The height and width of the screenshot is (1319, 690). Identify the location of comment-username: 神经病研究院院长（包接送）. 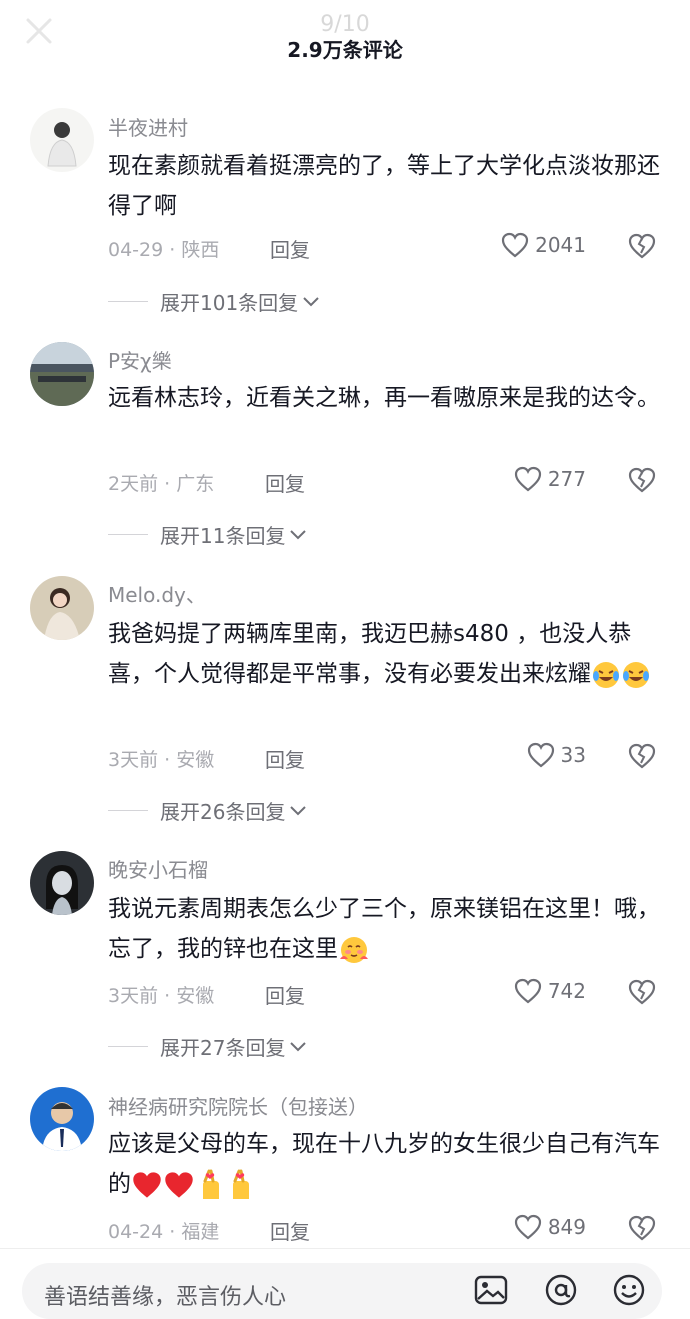
(238, 1105).